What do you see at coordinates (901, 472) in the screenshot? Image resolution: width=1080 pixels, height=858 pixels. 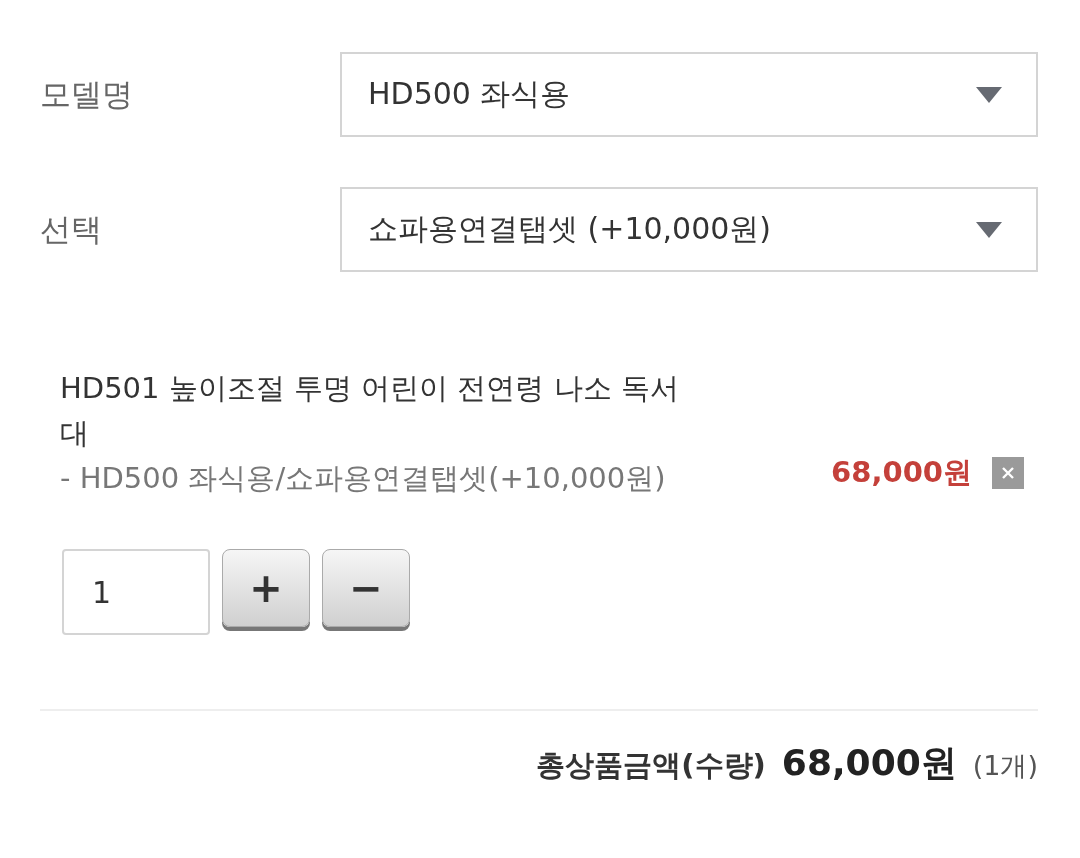 I see `item-price: 68,000원` at bounding box center [901, 472].